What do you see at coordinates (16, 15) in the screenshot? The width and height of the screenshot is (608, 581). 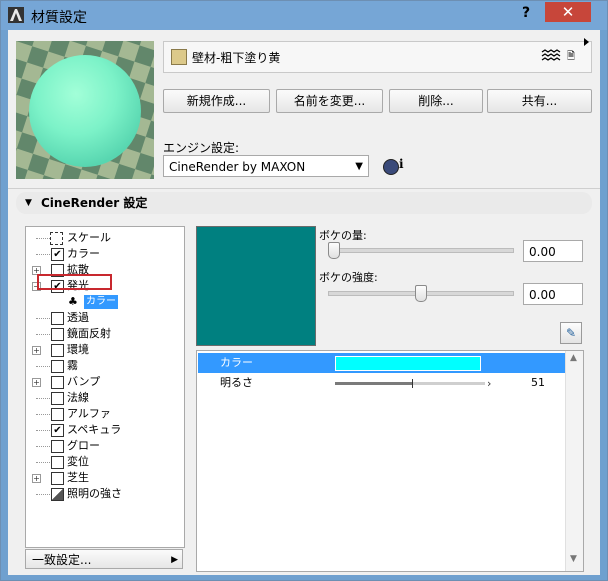 I see `app-icon` at bounding box center [16, 15].